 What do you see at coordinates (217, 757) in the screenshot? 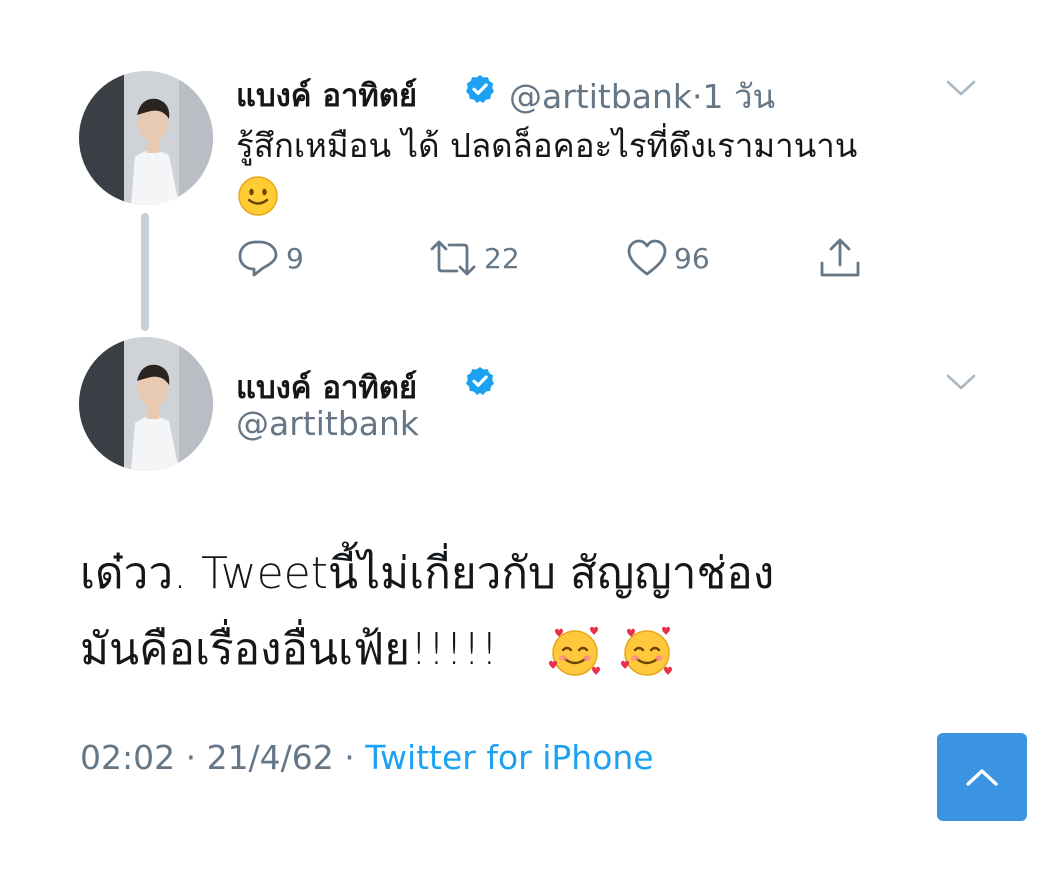
I see `timestamp: 02:02 · 21/4/62 ·` at bounding box center [217, 757].